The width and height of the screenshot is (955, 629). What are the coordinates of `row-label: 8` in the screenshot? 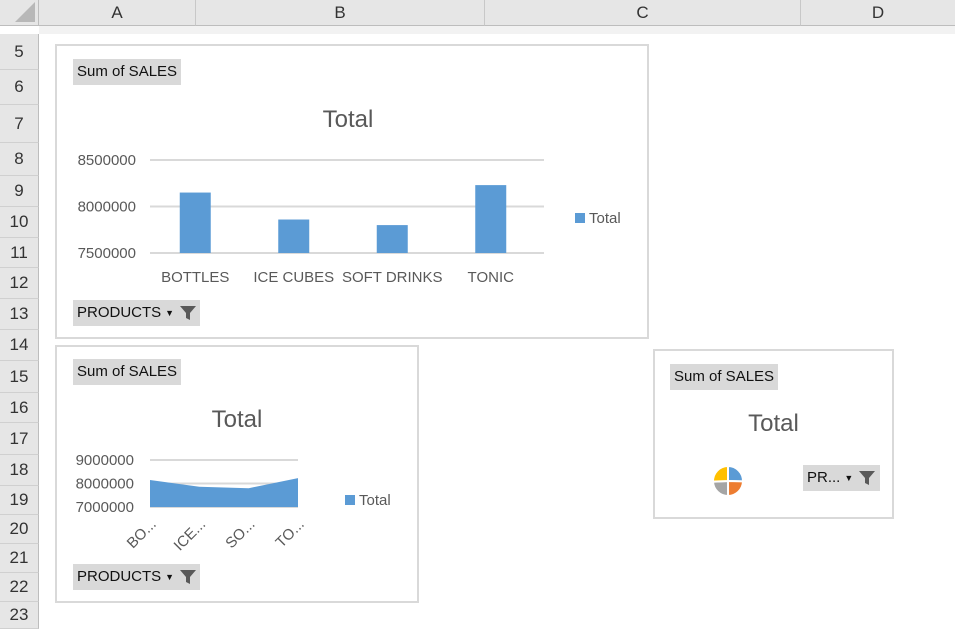 It's located at (19, 158).